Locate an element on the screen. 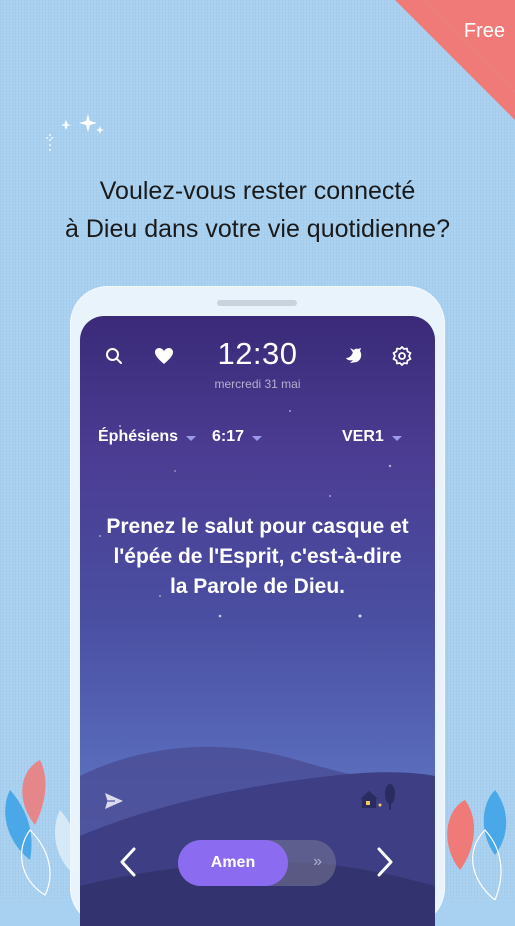 The width and height of the screenshot is (515, 926). leaf-decoration-left is located at coordinates (42, 828).